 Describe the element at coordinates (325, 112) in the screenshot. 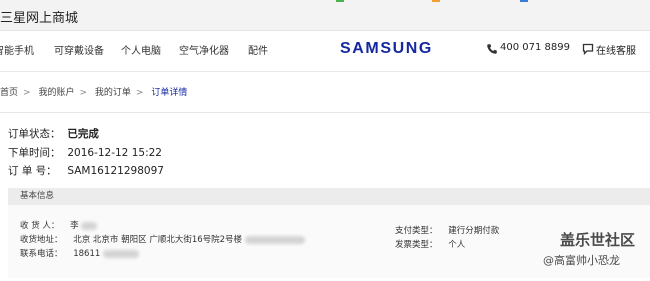

I see `section-divider` at that location.